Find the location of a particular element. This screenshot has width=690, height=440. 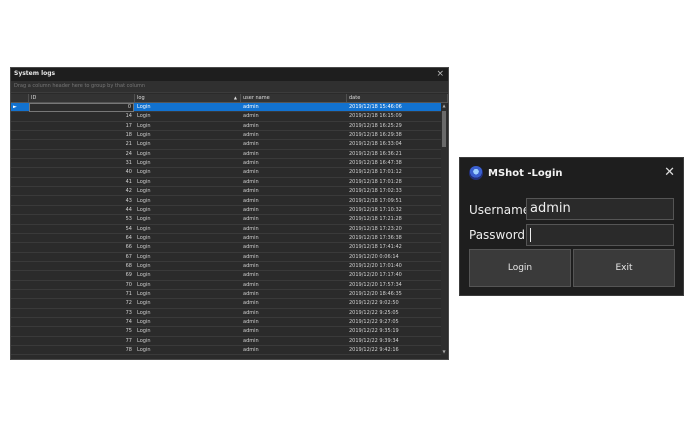

cell-id: 64 is located at coordinates (81, 238).